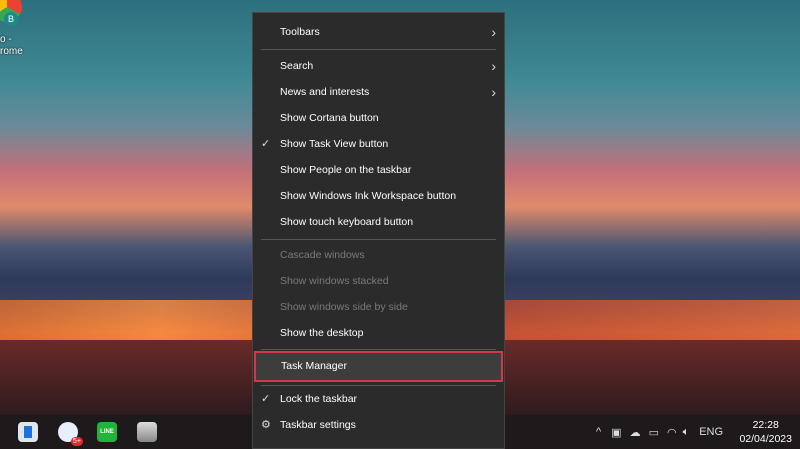 The width and height of the screenshot is (800, 449). Describe the element at coordinates (378, 170) in the screenshot. I see `menu-item-people: Show People on the taskbar` at that location.